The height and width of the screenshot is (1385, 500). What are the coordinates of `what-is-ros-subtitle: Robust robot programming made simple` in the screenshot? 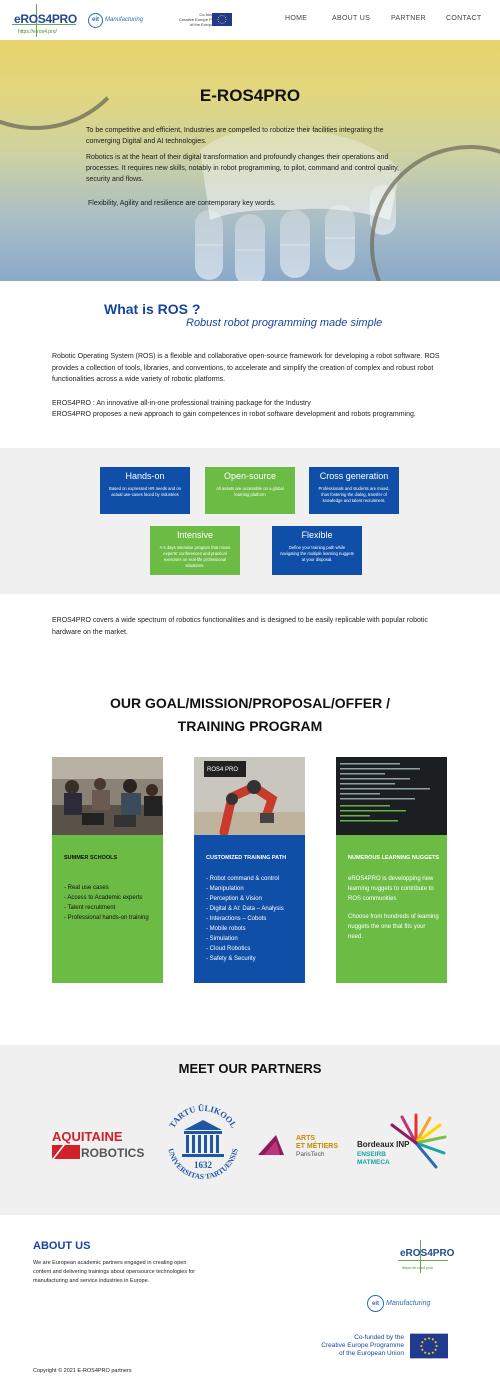 It's located at (284, 323).